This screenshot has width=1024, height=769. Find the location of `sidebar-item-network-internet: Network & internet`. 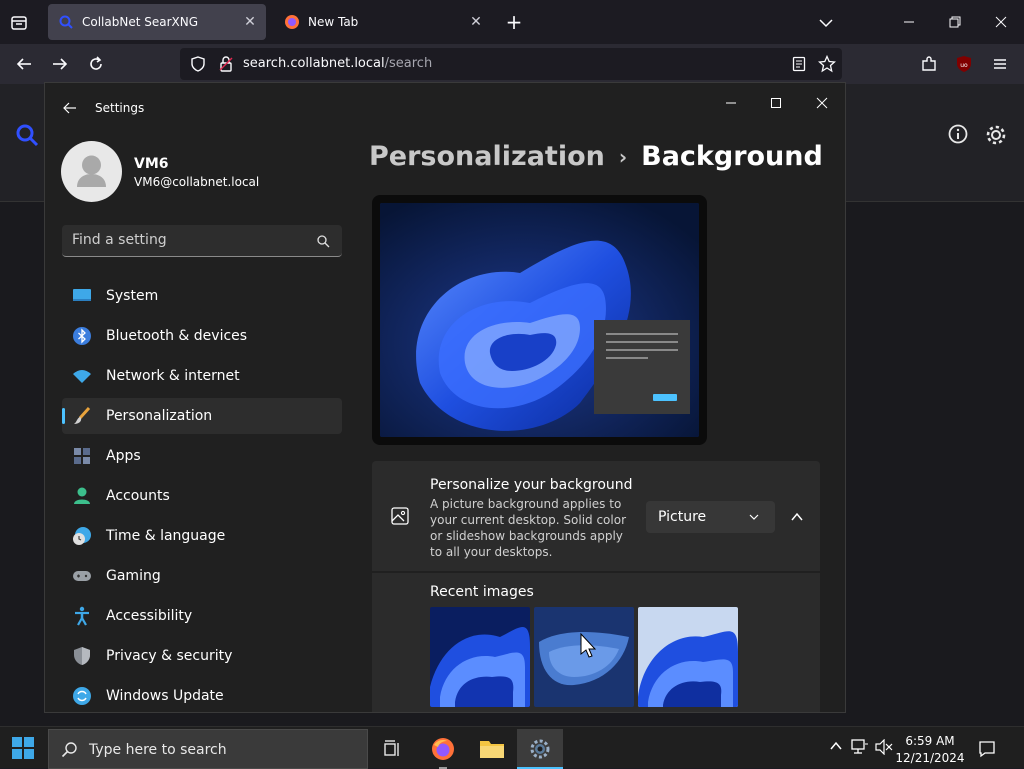

sidebar-item-network-internet: Network & internet is located at coordinates (202, 376).